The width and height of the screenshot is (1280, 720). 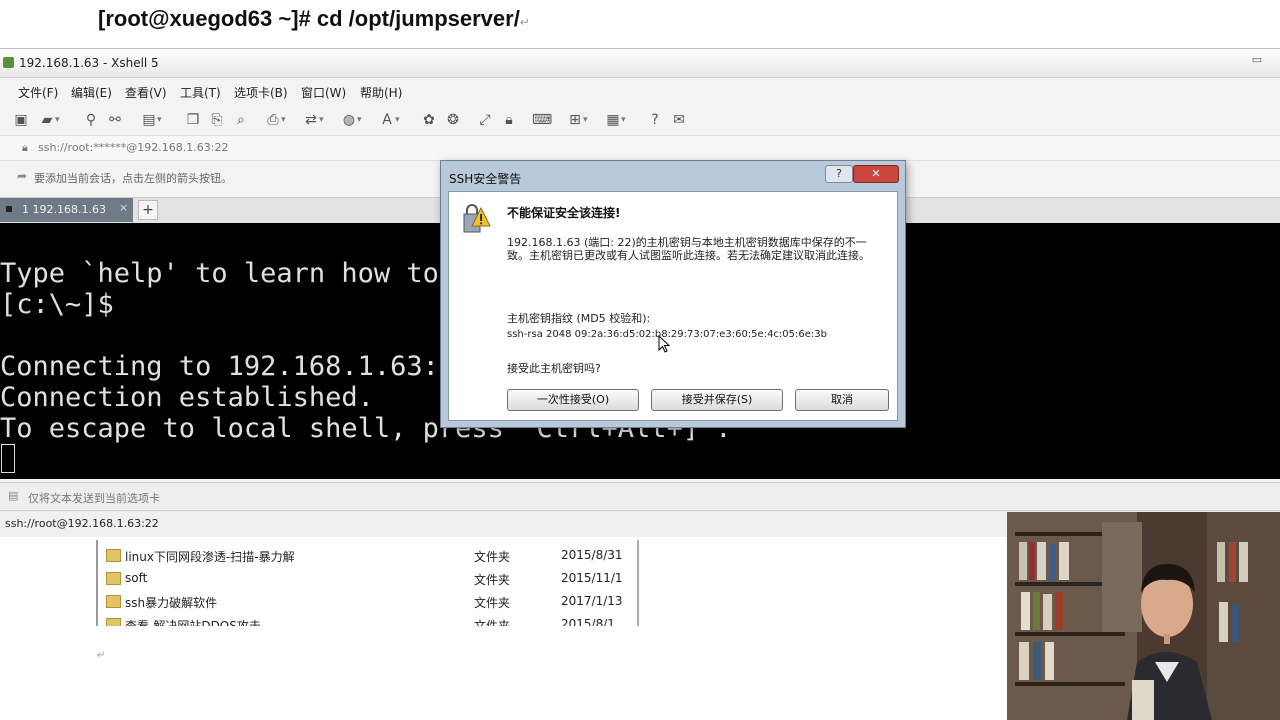 What do you see at coordinates (49, 120) in the screenshot?
I see `open-folder-icon: ▰` at bounding box center [49, 120].